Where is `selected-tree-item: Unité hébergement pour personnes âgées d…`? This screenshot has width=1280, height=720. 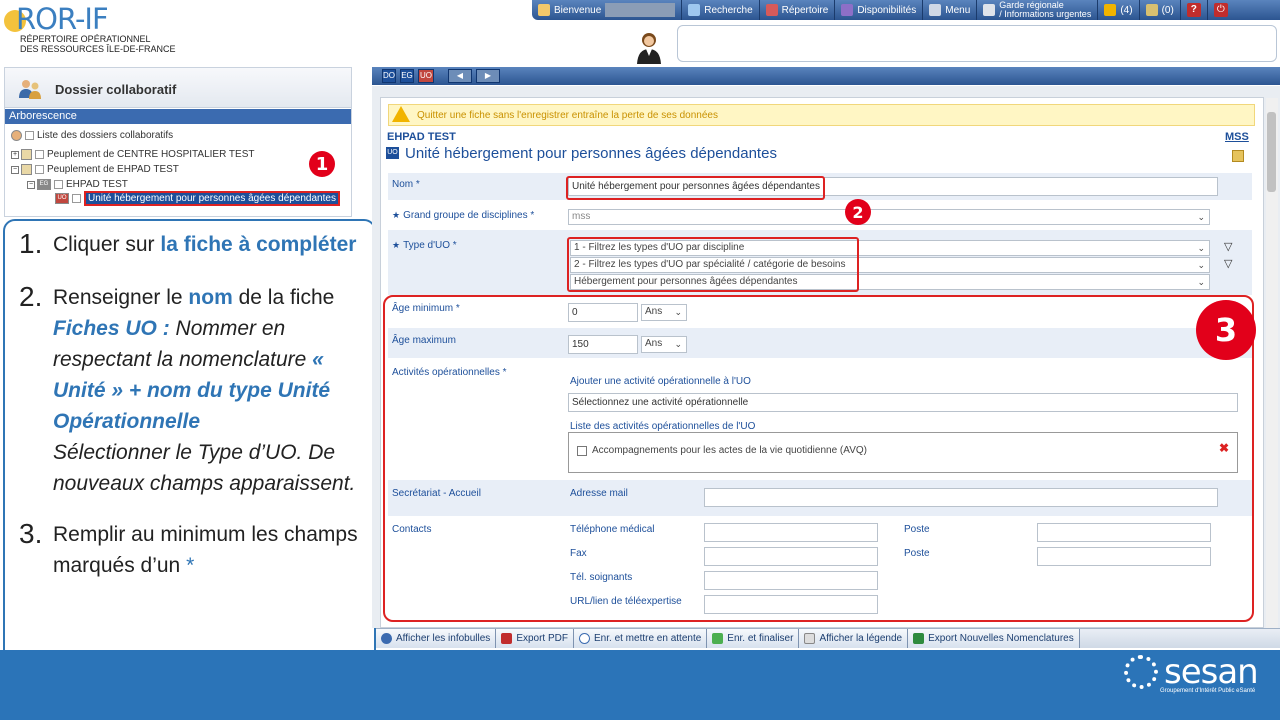 selected-tree-item: Unité hébergement pour personnes âgées d… is located at coordinates (212, 198).